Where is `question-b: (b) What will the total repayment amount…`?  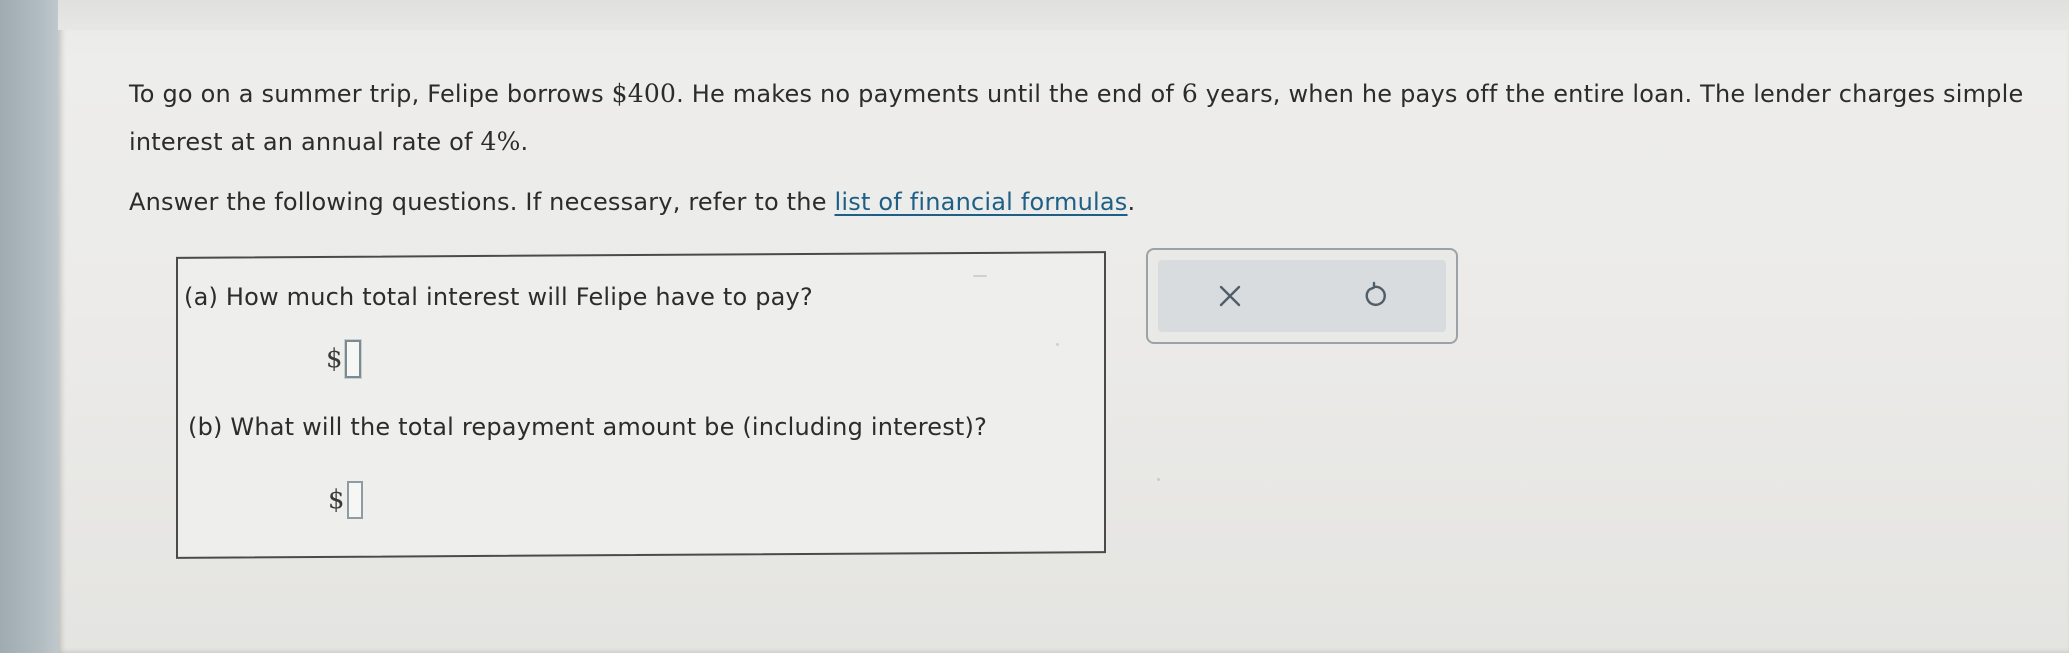 question-b: (b) What will the total repayment amount… is located at coordinates (588, 427).